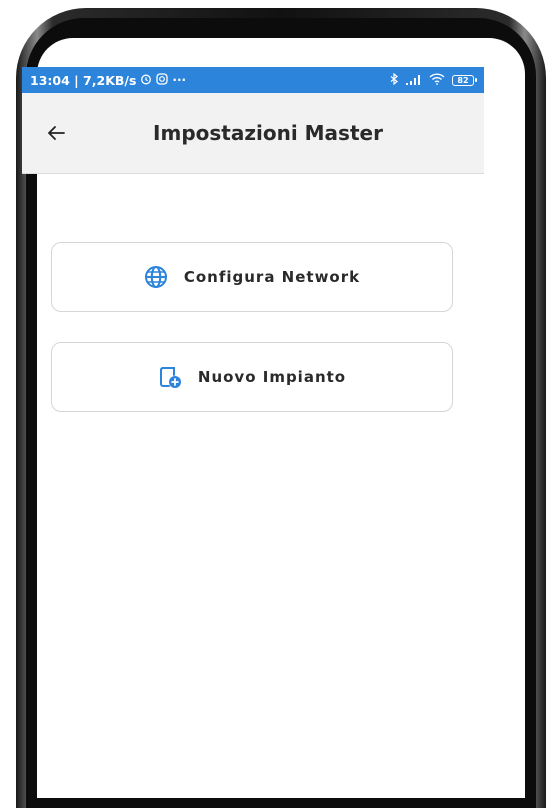 This screenshot has height=808, width=552. I want to click on status-time-speed: 13:04 | 7,2KB/s, so click(83, 80).